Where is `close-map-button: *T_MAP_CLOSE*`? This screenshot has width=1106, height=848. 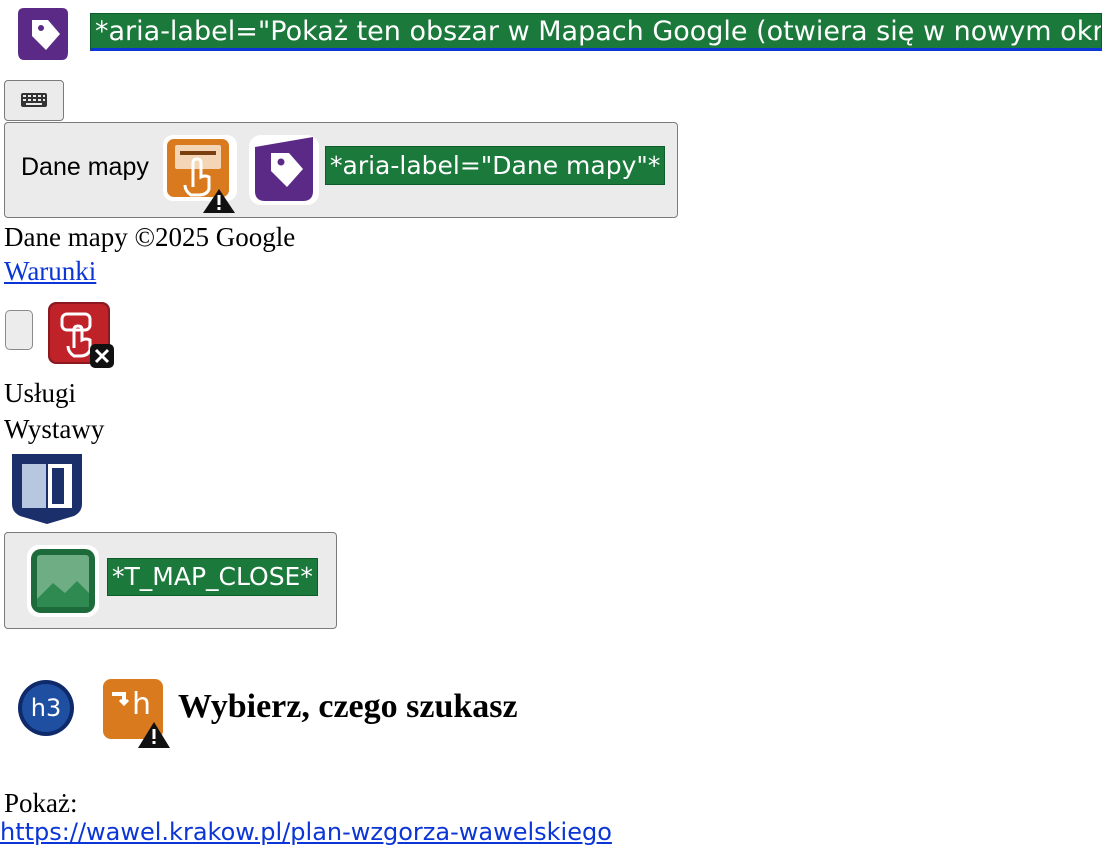
close-map-button: *T_MAP_CLOSE* is located at coordinates (170, 580).